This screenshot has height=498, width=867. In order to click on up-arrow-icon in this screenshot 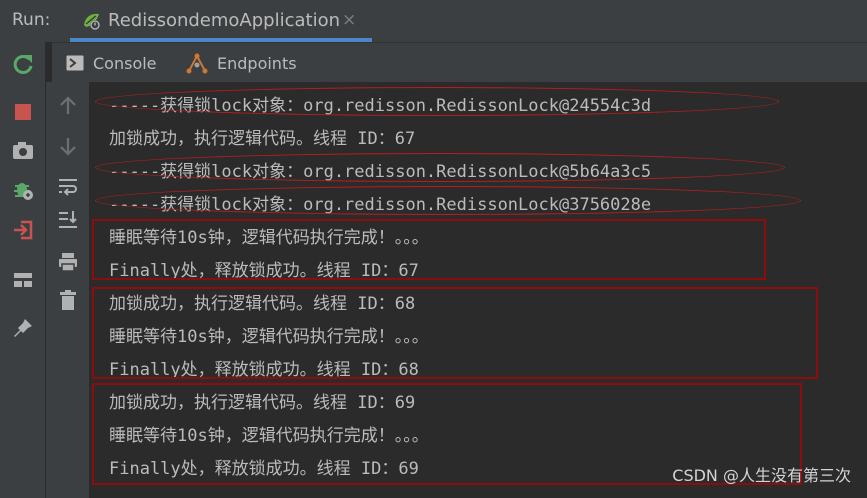, I will do `click(68, 106)`.